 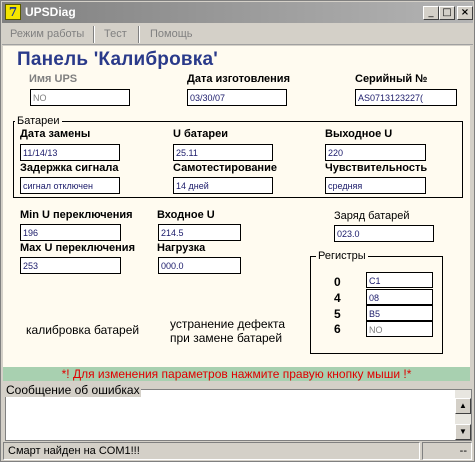 I want to click on manufacture-date-field: 03/30/07, so click(x=237, y=97).